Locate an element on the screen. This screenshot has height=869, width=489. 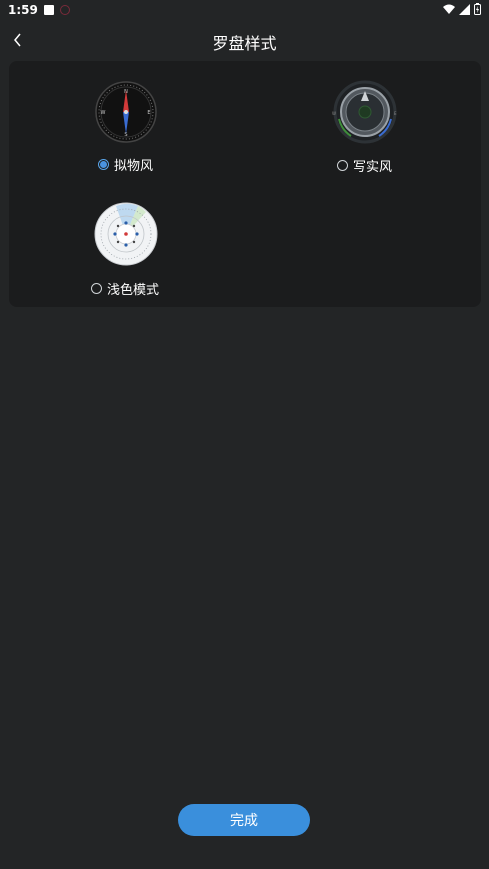
signal-icon is located at coordinates (464, 9).